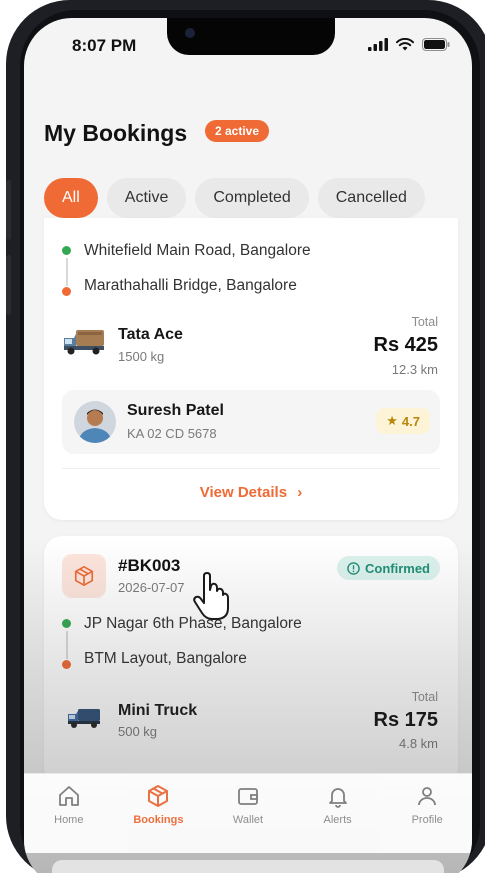 The height and width of the screenshot is (873, 485). Describe the element at coordinates (150, 334) in the screenshot. I see `vehicle-name: Tata Ace` at that location.